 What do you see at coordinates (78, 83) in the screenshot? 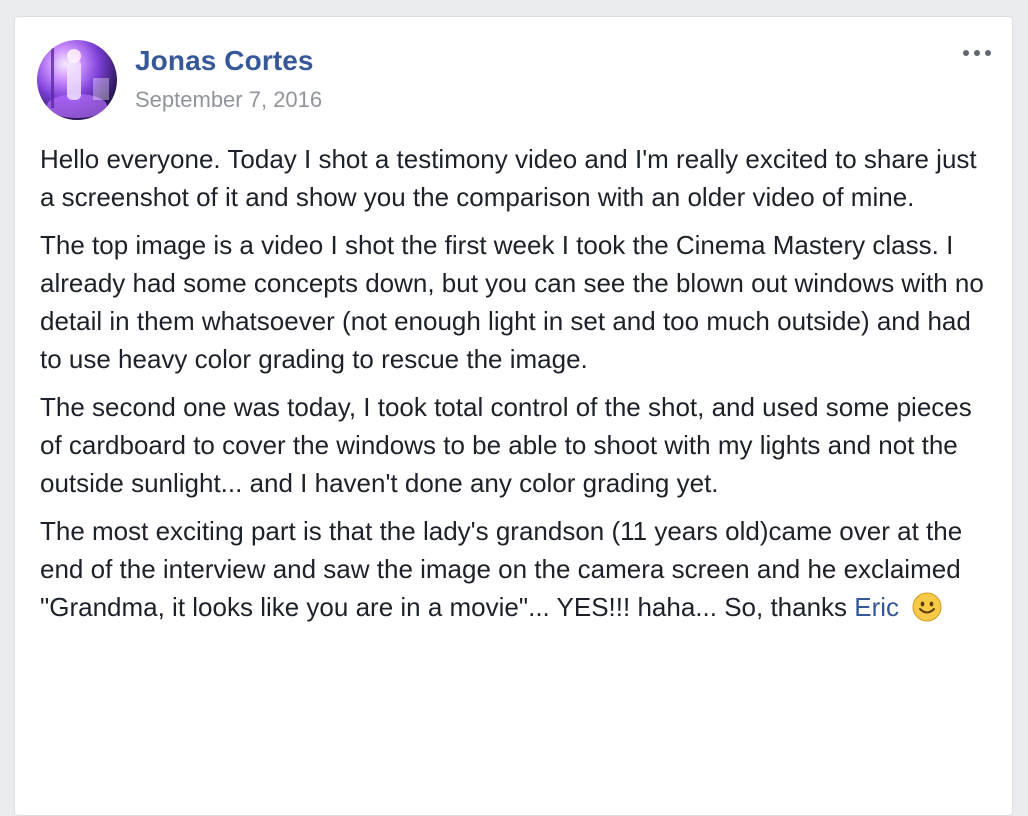
I see `avatar-image` at bounding box center [78, 83].